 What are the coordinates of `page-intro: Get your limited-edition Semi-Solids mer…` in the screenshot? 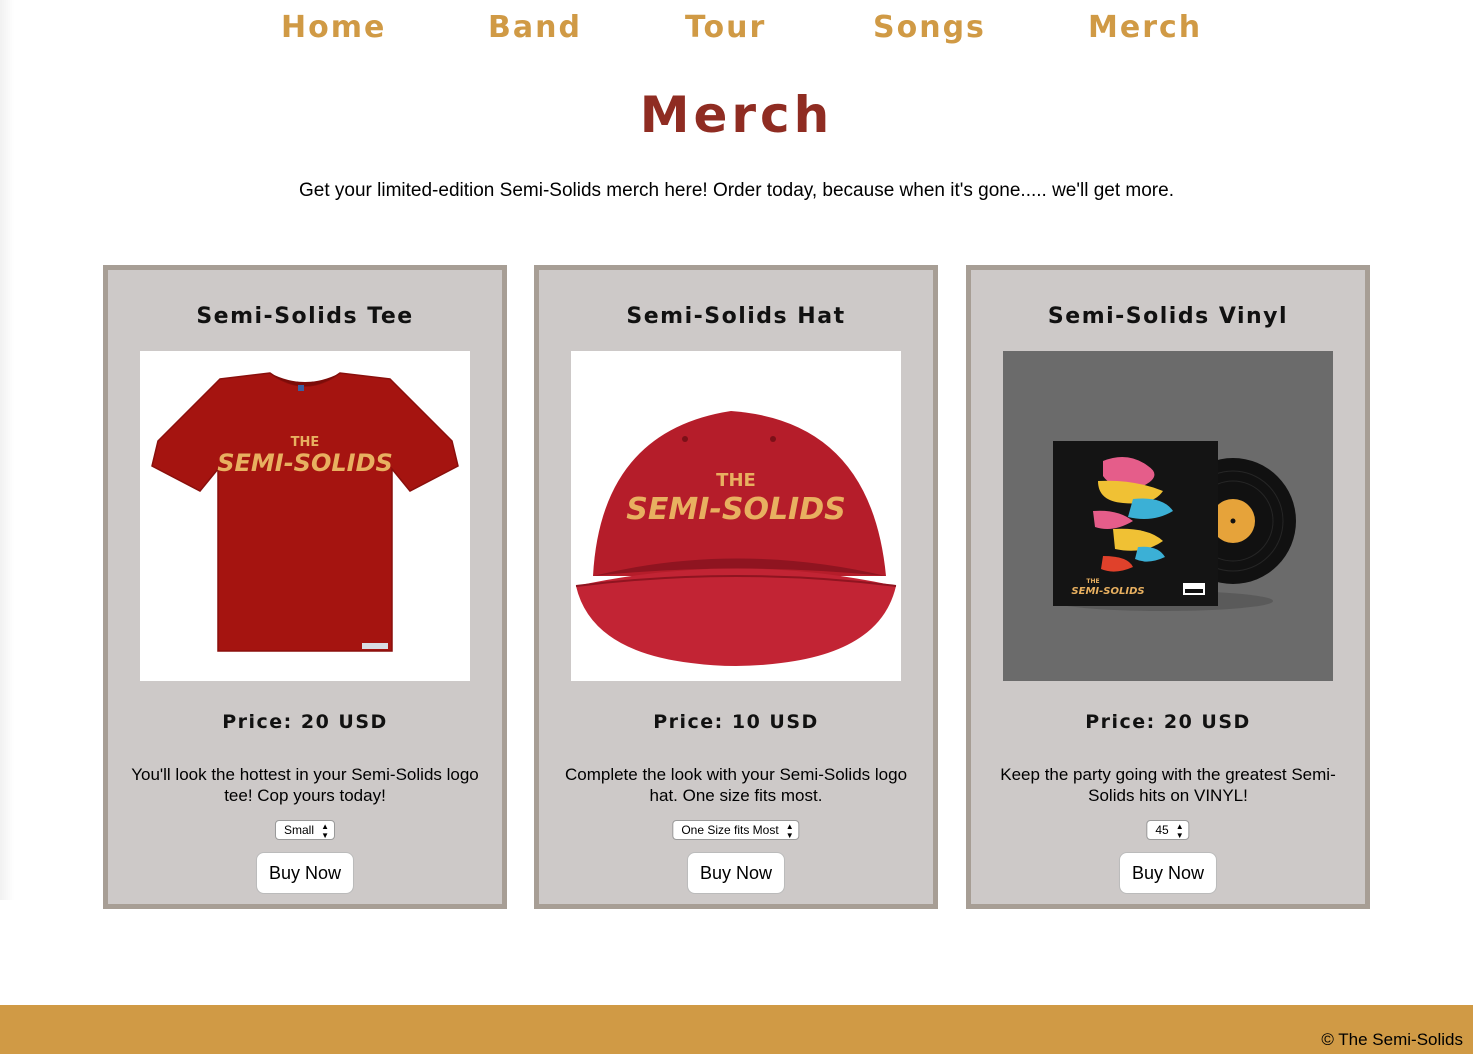 It's located at (736, 190).